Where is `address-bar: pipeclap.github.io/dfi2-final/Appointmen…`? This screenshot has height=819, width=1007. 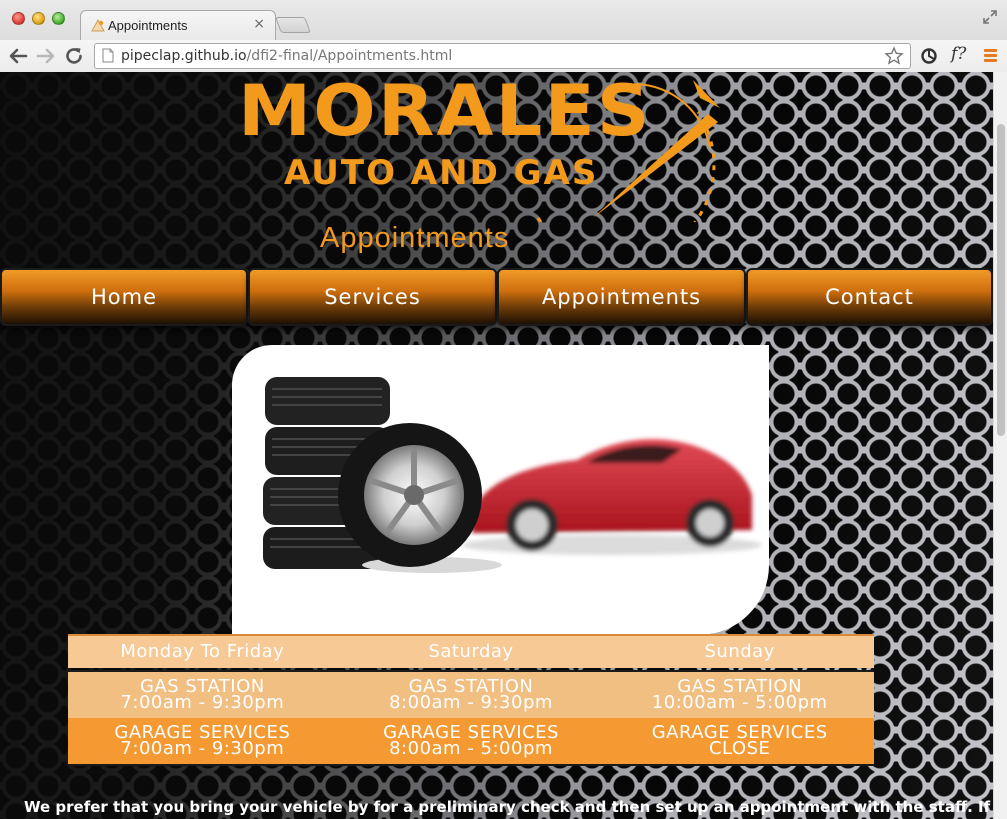
address-bar: pipeclap.github.io/dfi2-final/Appointmen… is located at coordinates (502, 56).